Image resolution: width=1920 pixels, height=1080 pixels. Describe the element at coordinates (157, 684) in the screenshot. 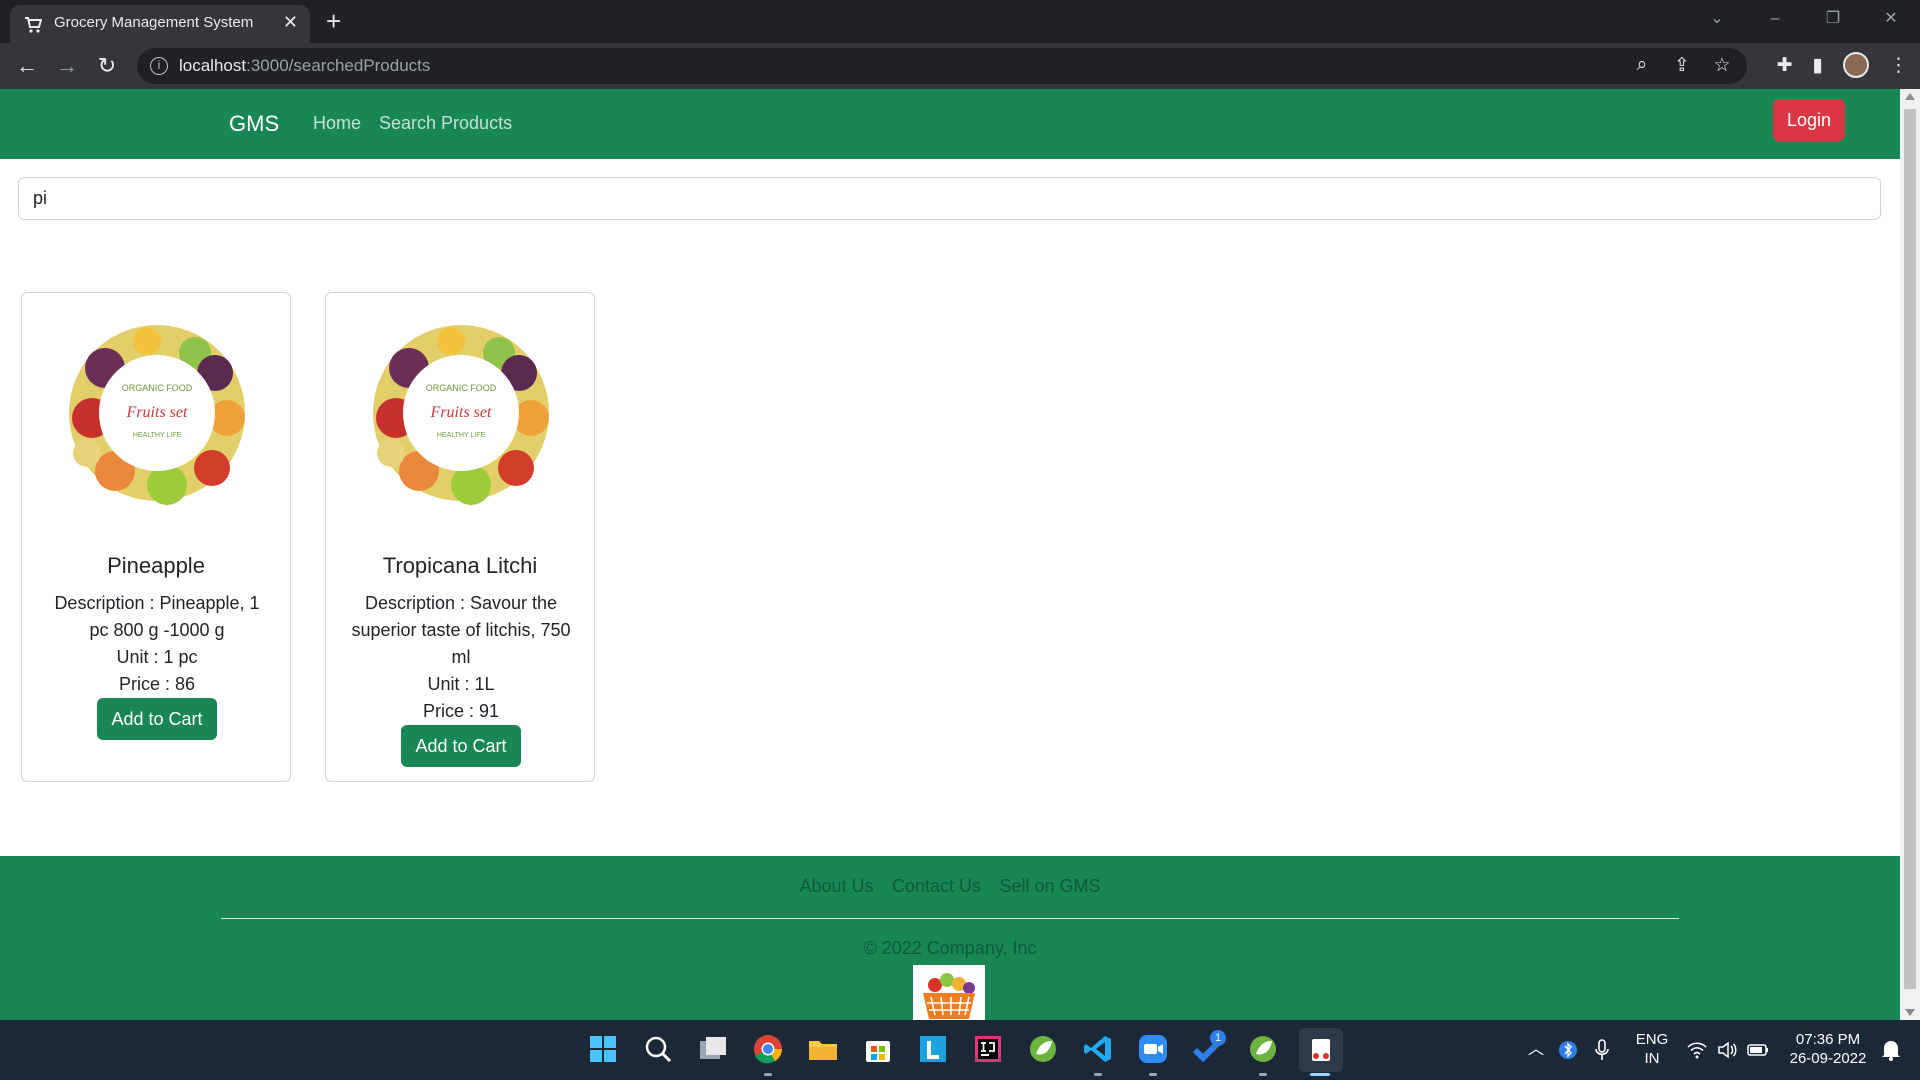

I see `product-price: Price : 86` at that location.